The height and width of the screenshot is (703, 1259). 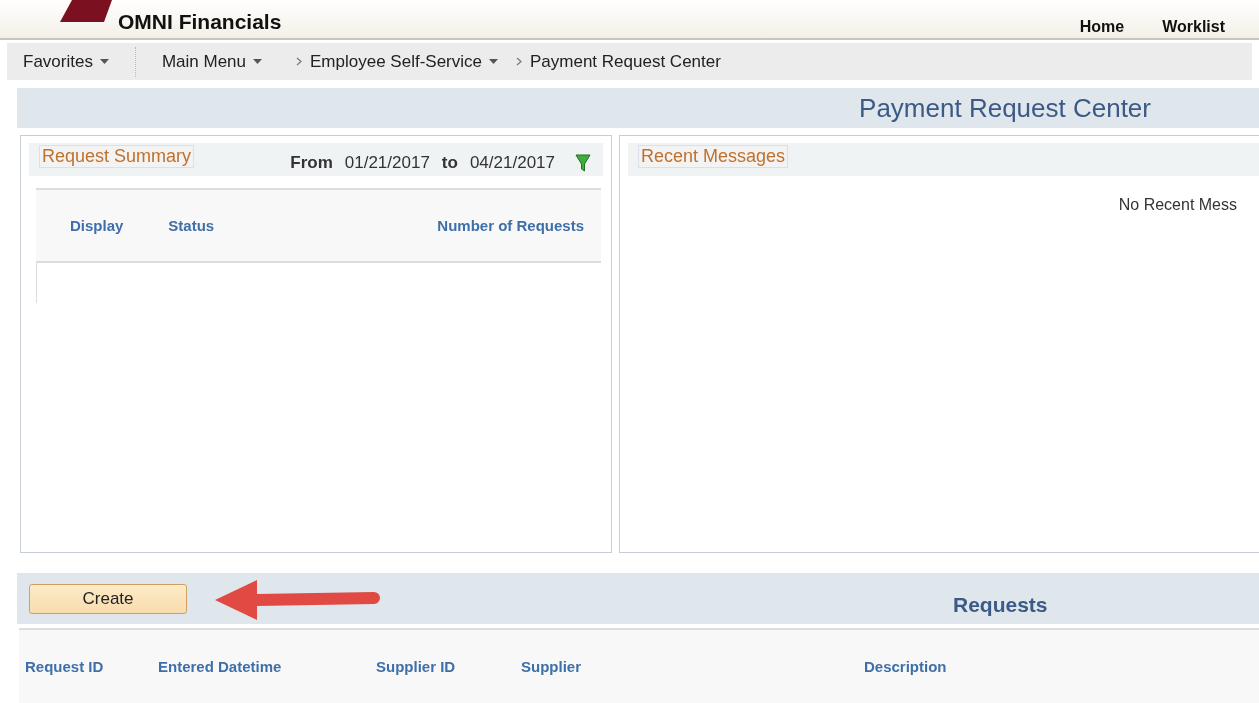 What do you see at coordinates (200, 22) in the screenshot?
I see `brand-name: OMNI Financials` at bounding box center [200, 22].